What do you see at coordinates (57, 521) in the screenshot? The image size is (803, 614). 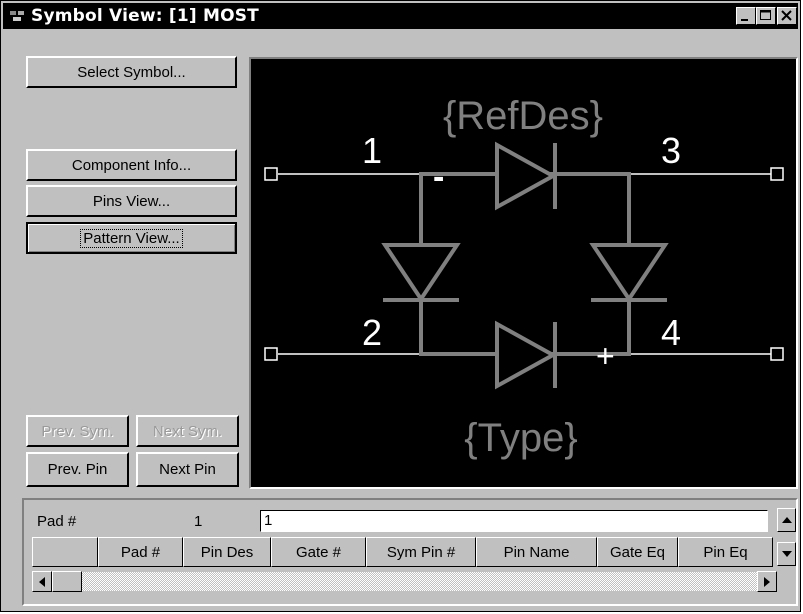 I see `pad-number-label: Pad #` at bounding box center [57, 521].